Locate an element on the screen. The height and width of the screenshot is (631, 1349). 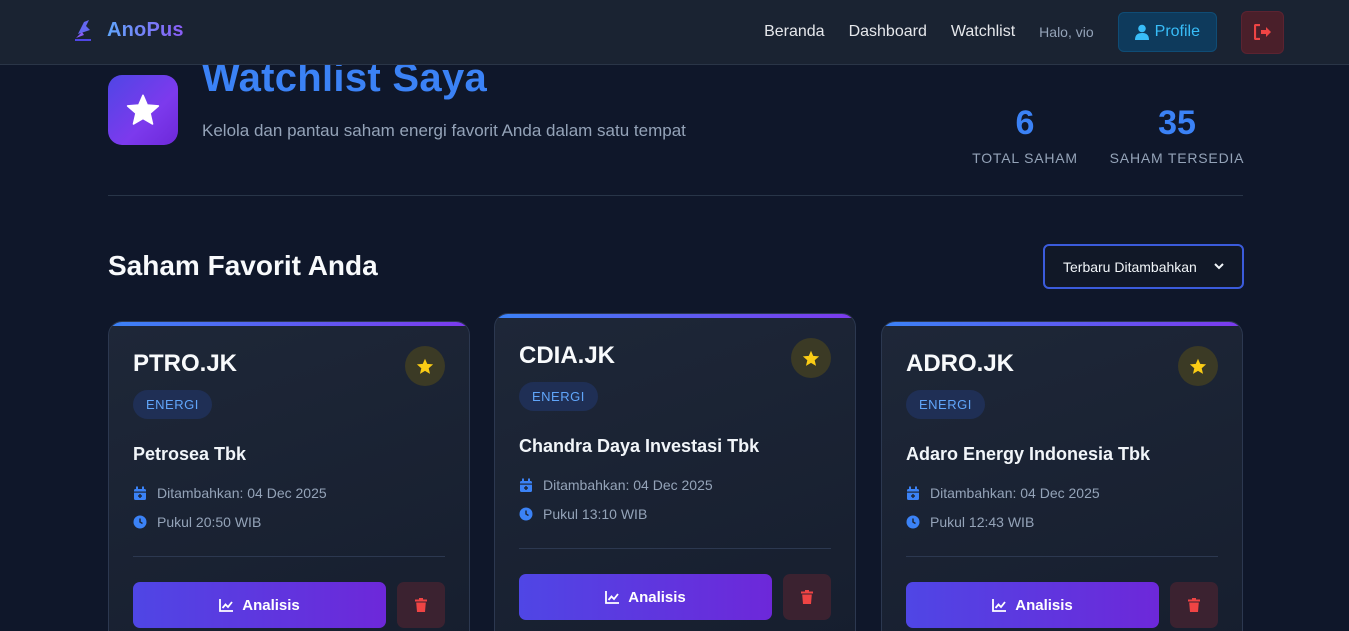
section-title: Saham Favorit Anda is located at coordinates (243, 265).